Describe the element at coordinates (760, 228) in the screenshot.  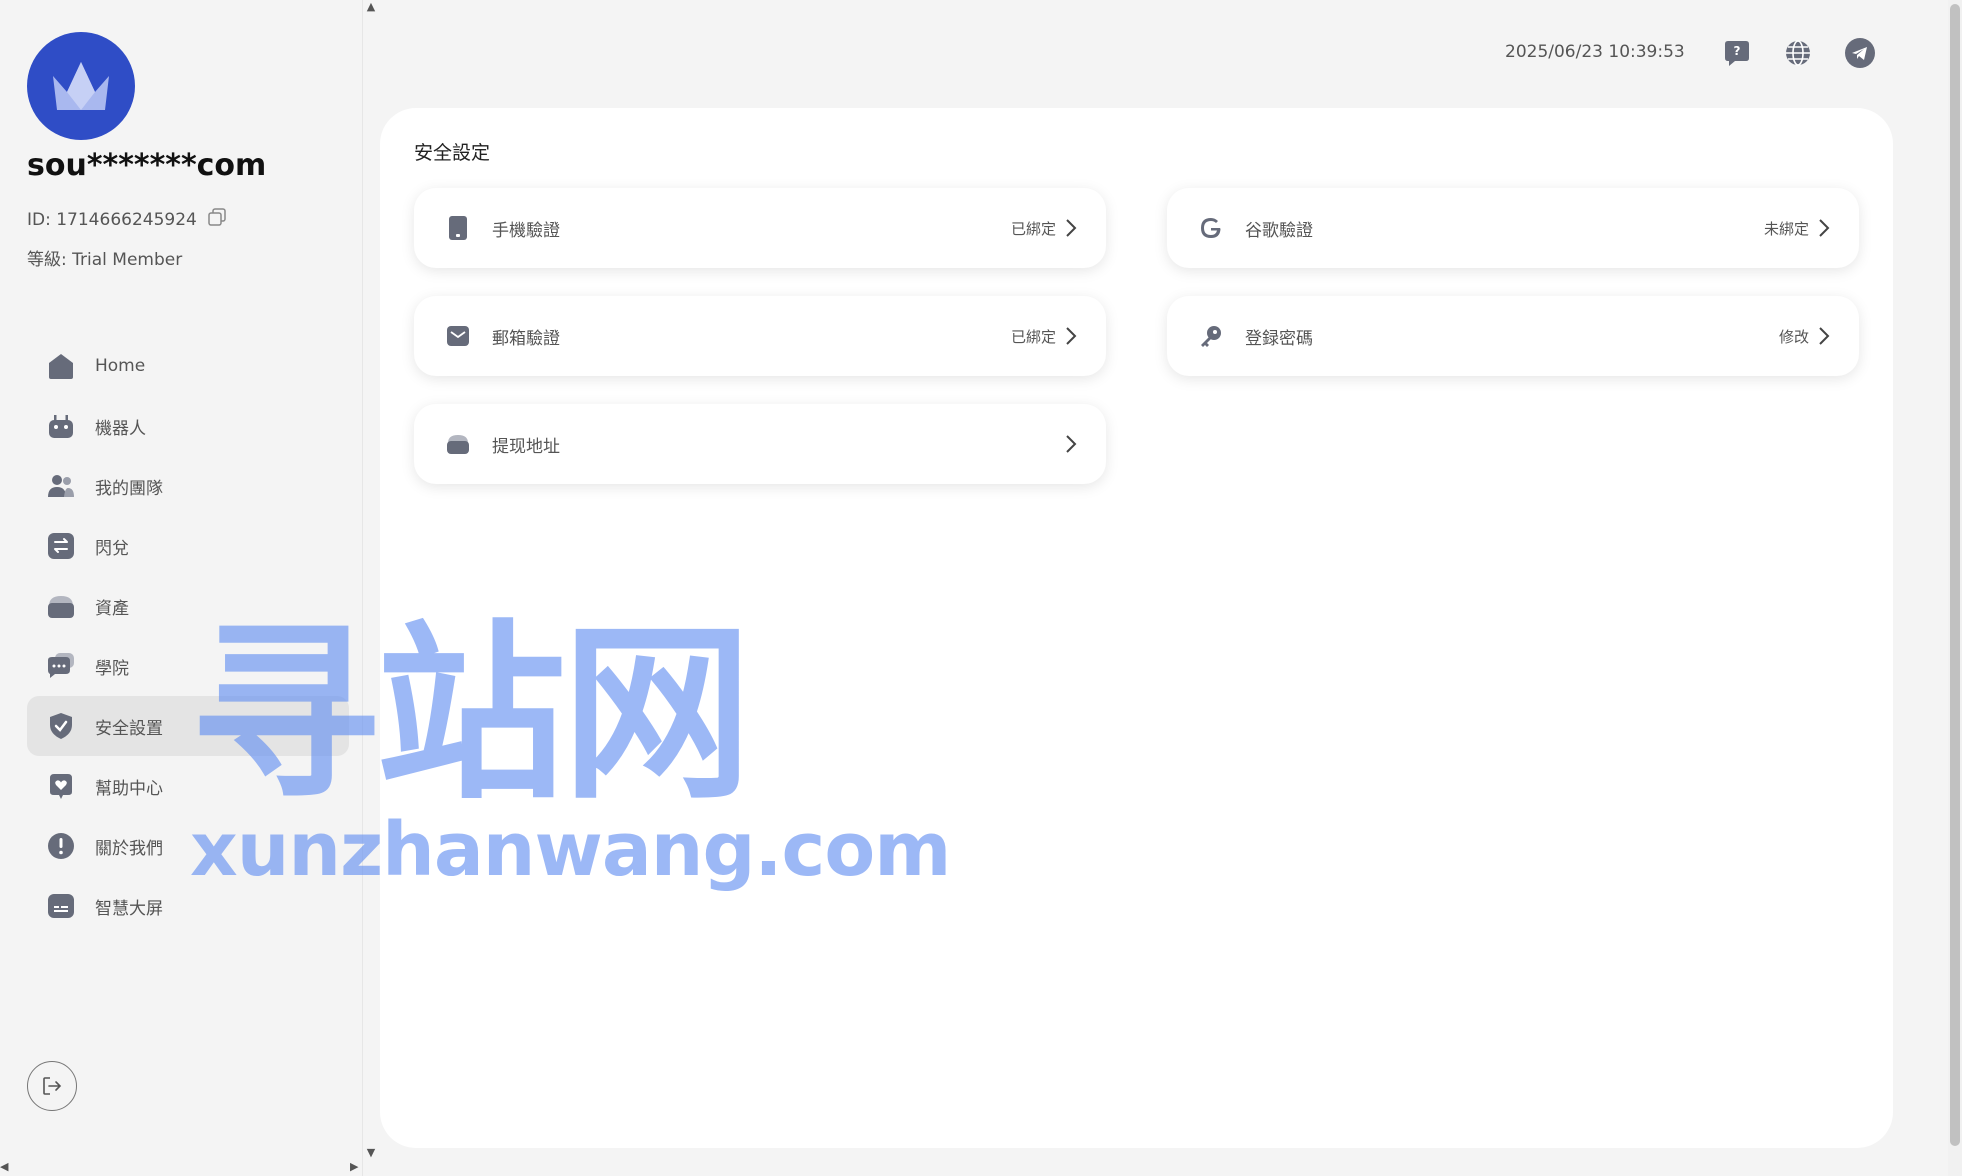
I see `phone-verification-item: 手機驗證 已綁定` at that location.